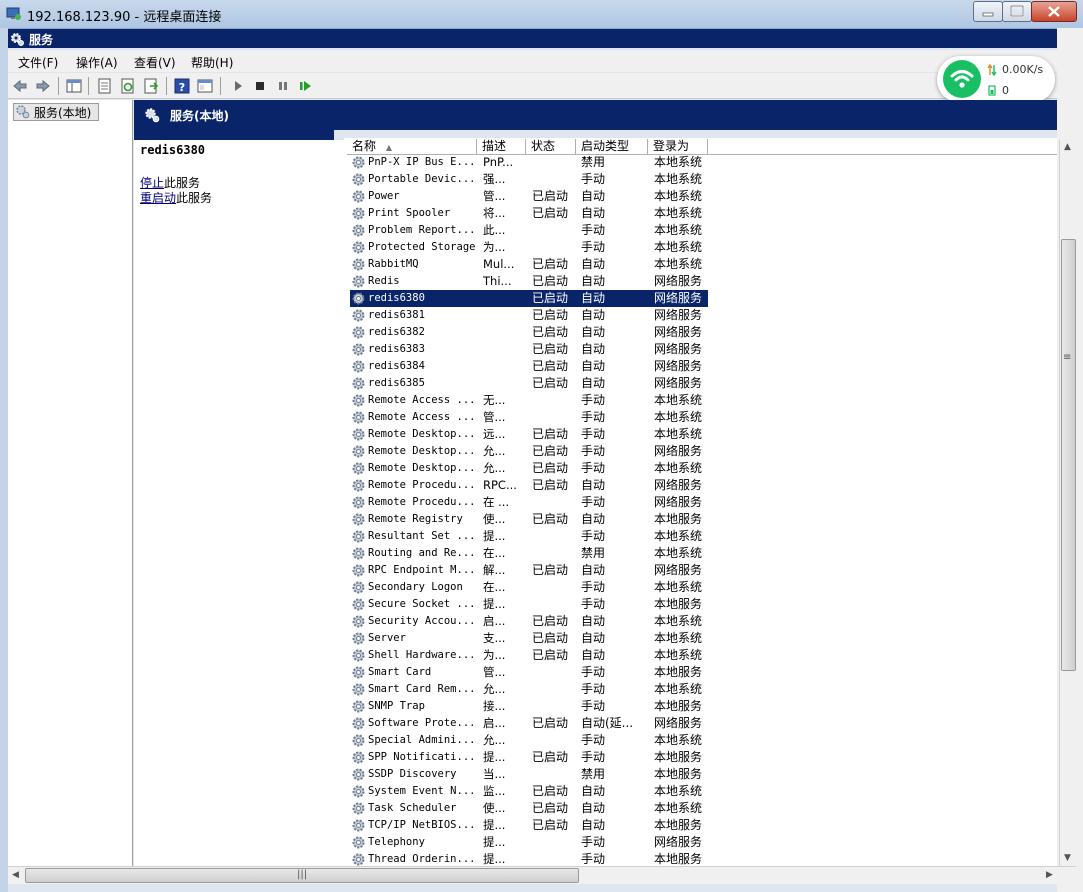  I want to click on service-row: Remote Desktop... 远... 已启动 手动 本地系统, so click(529, 434).